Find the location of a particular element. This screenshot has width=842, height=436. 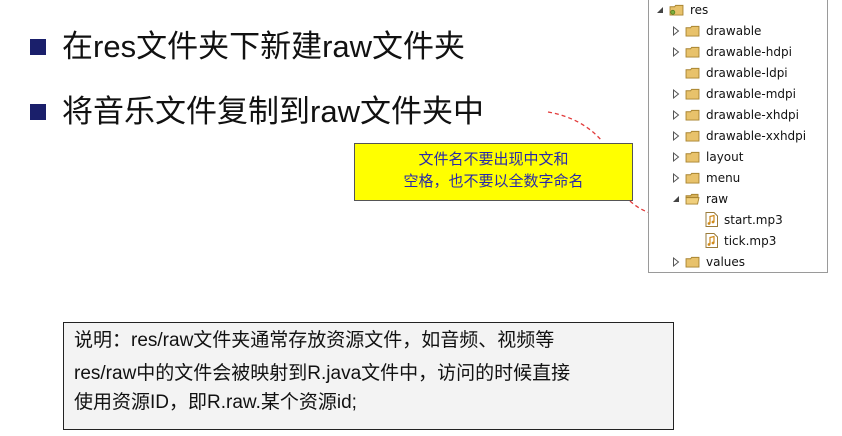

tree-item-label: tick.mp3 is located at coordinates (750, 240).